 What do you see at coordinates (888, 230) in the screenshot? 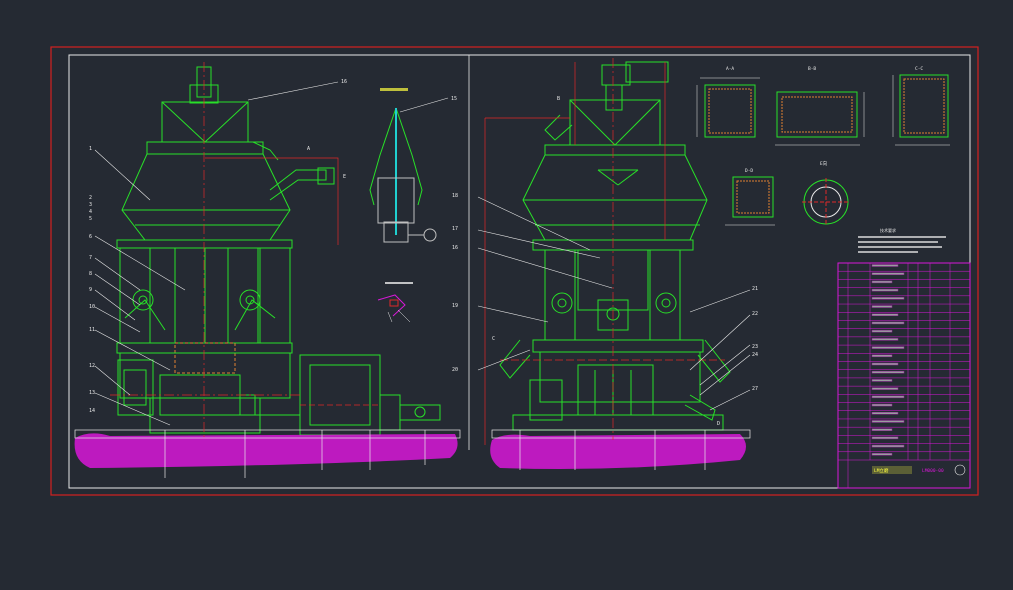
I see `tech-notes-title: 技术要求` at bounding box center [888, 230].